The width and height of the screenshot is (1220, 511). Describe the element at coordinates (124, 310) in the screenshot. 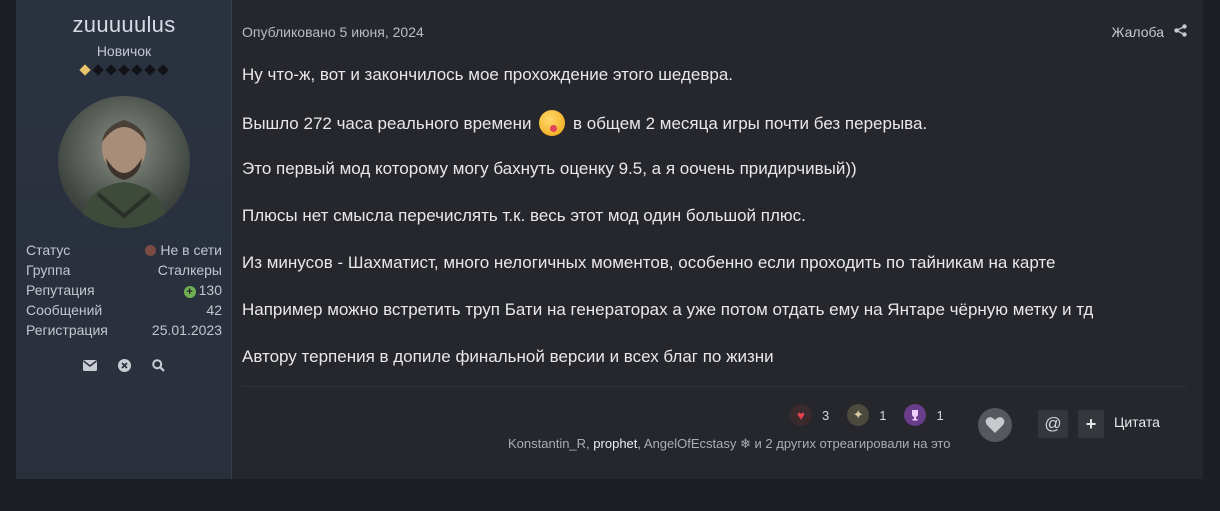

I see `stat-posts: Сообщений 42` at that location.